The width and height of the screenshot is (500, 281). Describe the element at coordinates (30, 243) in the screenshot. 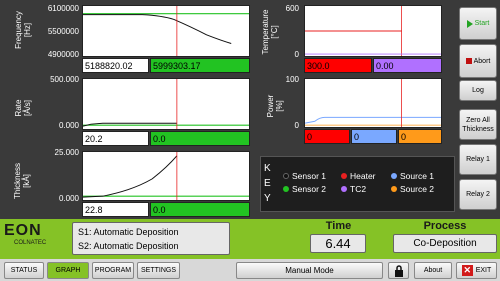

I see `brand-colnatec: COLNATEC` at that location.